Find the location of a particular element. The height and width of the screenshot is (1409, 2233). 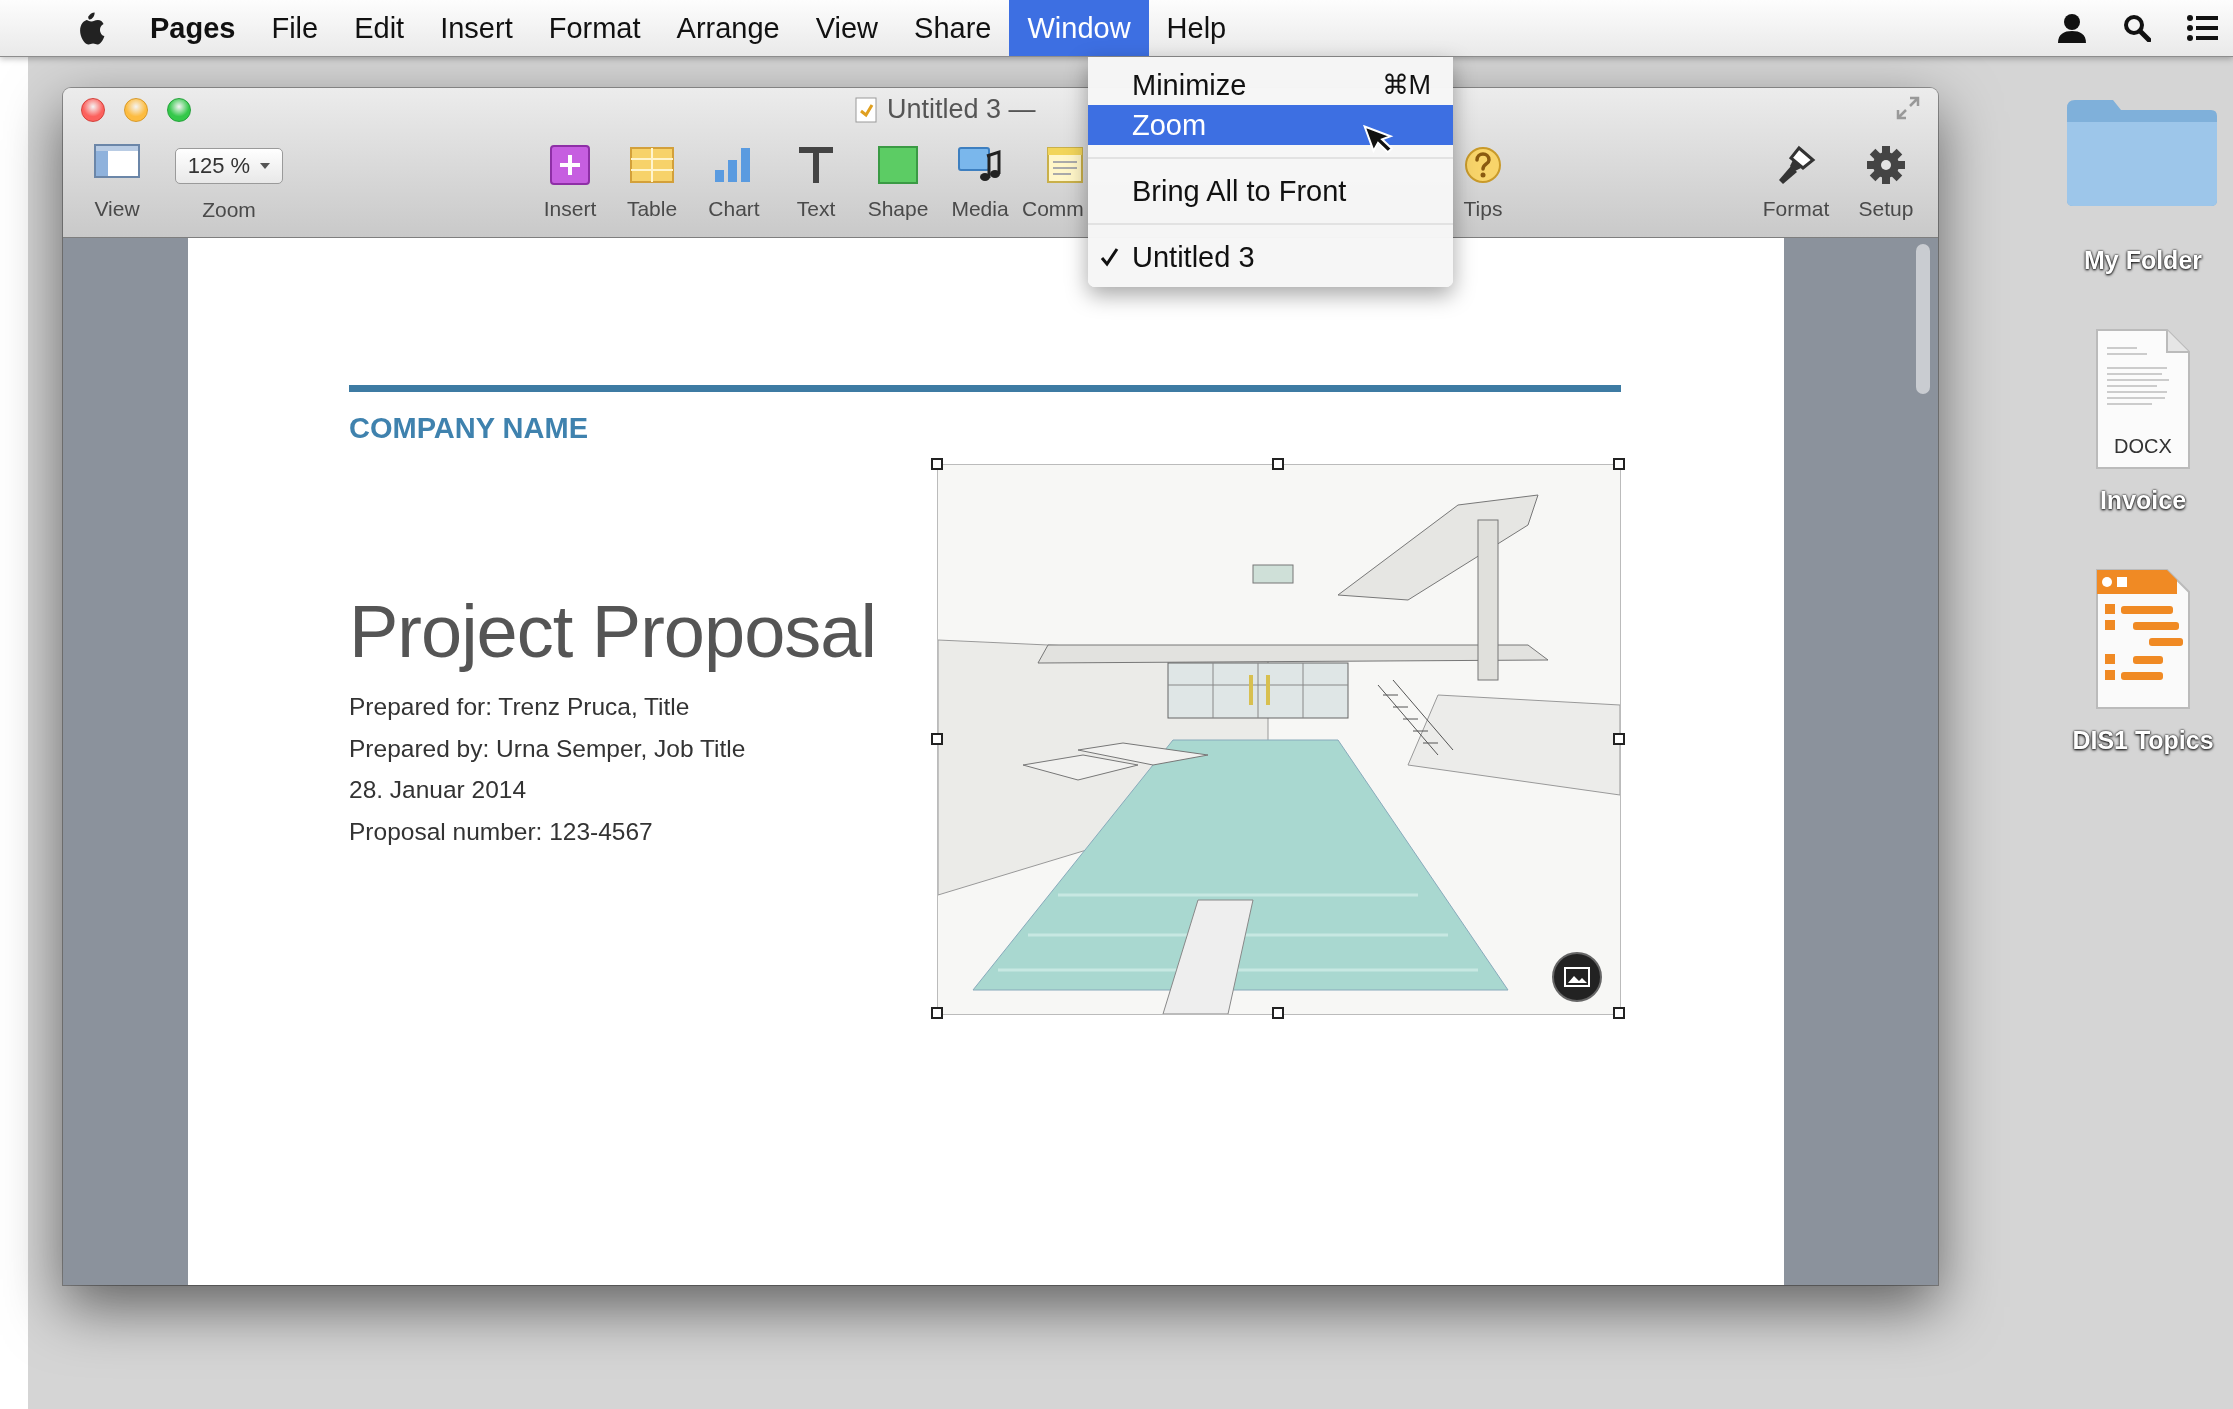

table-button: Table is located at coordinates (652, 182).